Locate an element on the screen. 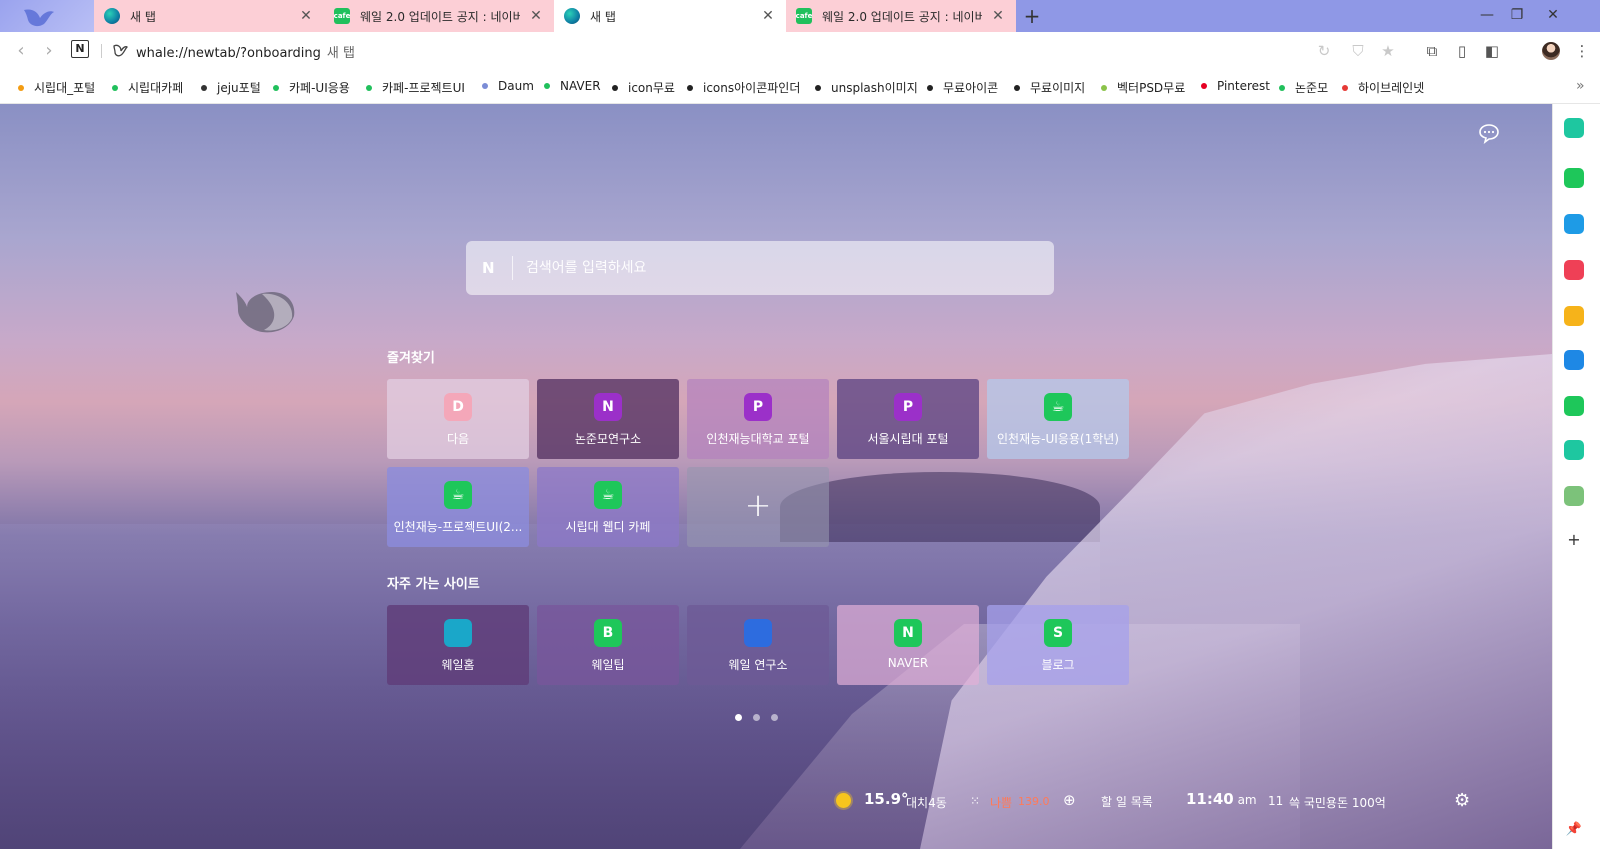 The height and width of the screenshot is (849, 1600). clock-time: 11:40 is located at coordinates (1210, 799).